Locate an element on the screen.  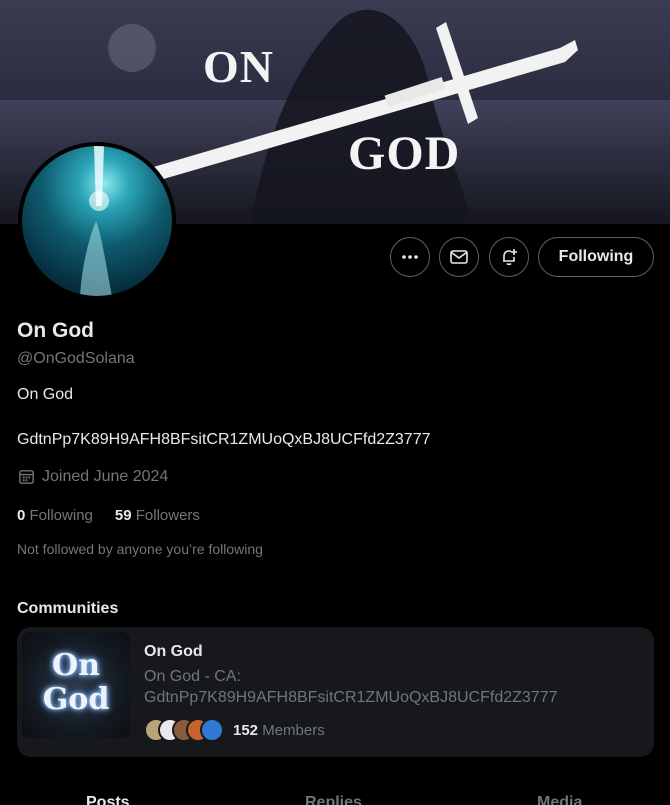
community-image: On God is located at coordinates (76, 685).